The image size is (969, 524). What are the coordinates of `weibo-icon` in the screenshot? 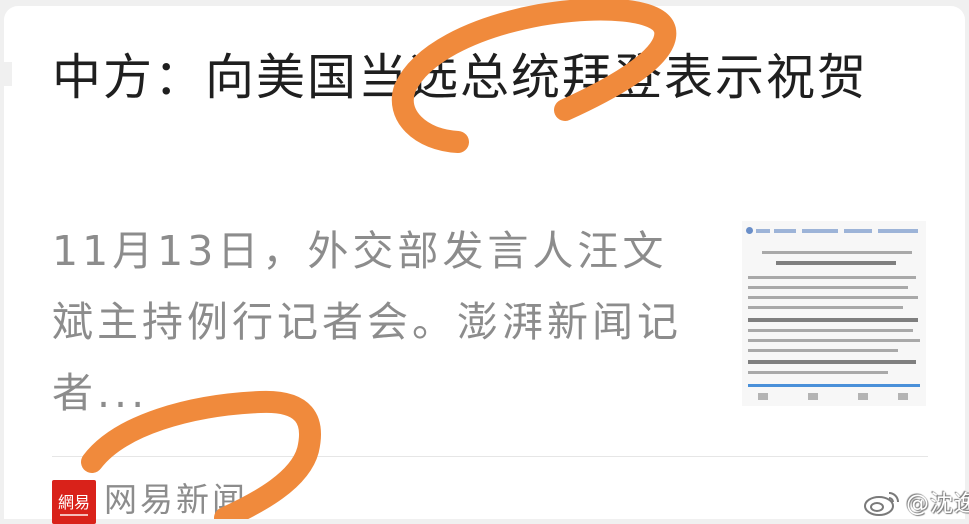 It's located at (881, 504).